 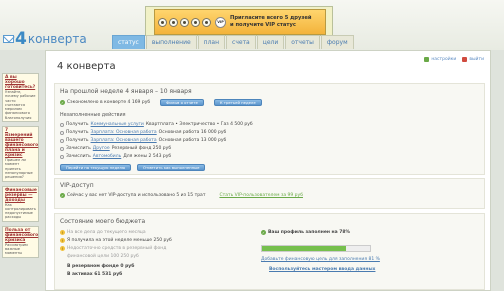 I want to click on exit-label: выйти, so click(x=476, y=59).